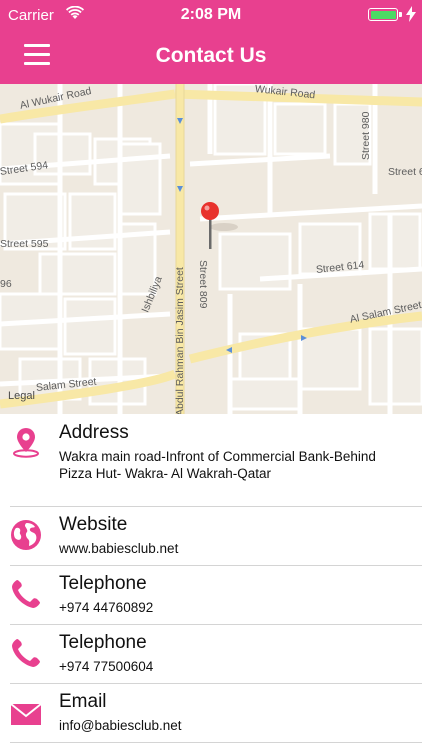 Image resolution: width=422 pixels, height=750 pixels. Describe the element at coordinates (219, 548) in the screenshot. I see `contact-value: www.babiesclub.net` at that location.